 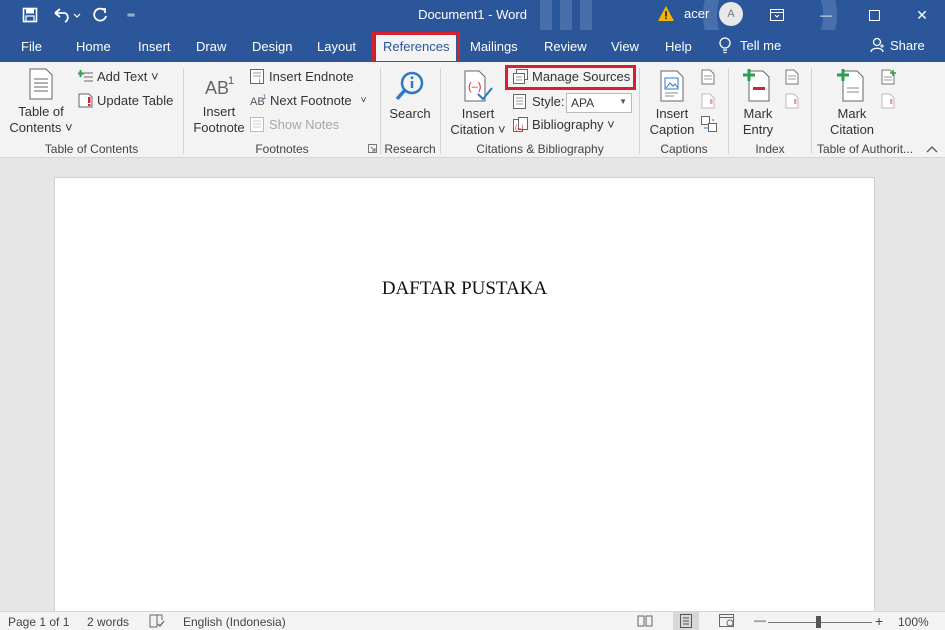 What do you see at coordinates (234, 622) in the screenshot?
I see `language-indicator: English (Indonesia)` at bounding box center [234, 622].